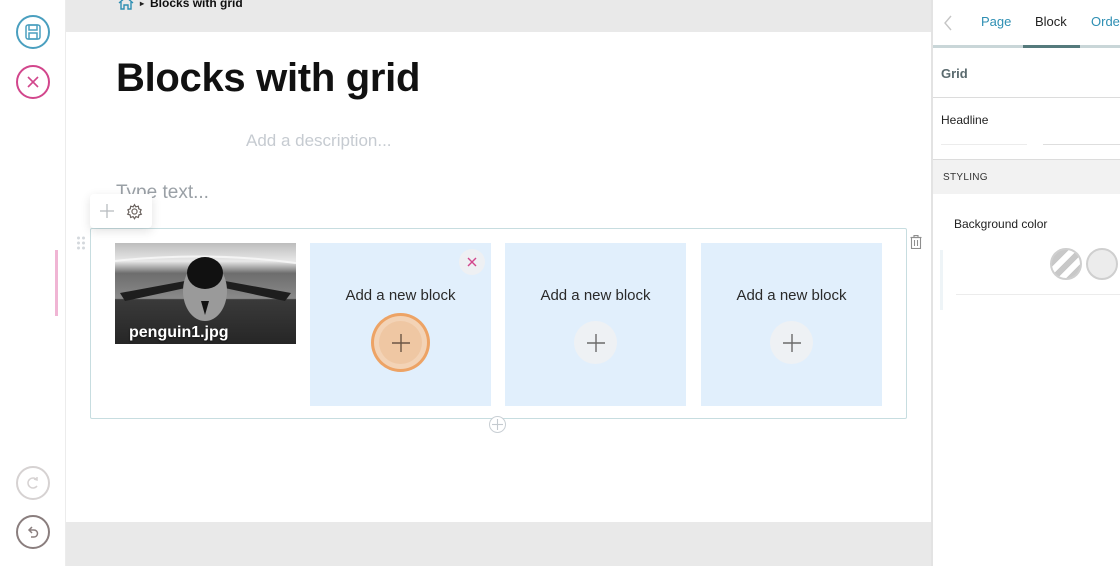 Image resolution: width=1120 pixels, height=566 pixels. Describe the element at coordinates (126, 5) in the screenshot. I see `home-icon` at that location.